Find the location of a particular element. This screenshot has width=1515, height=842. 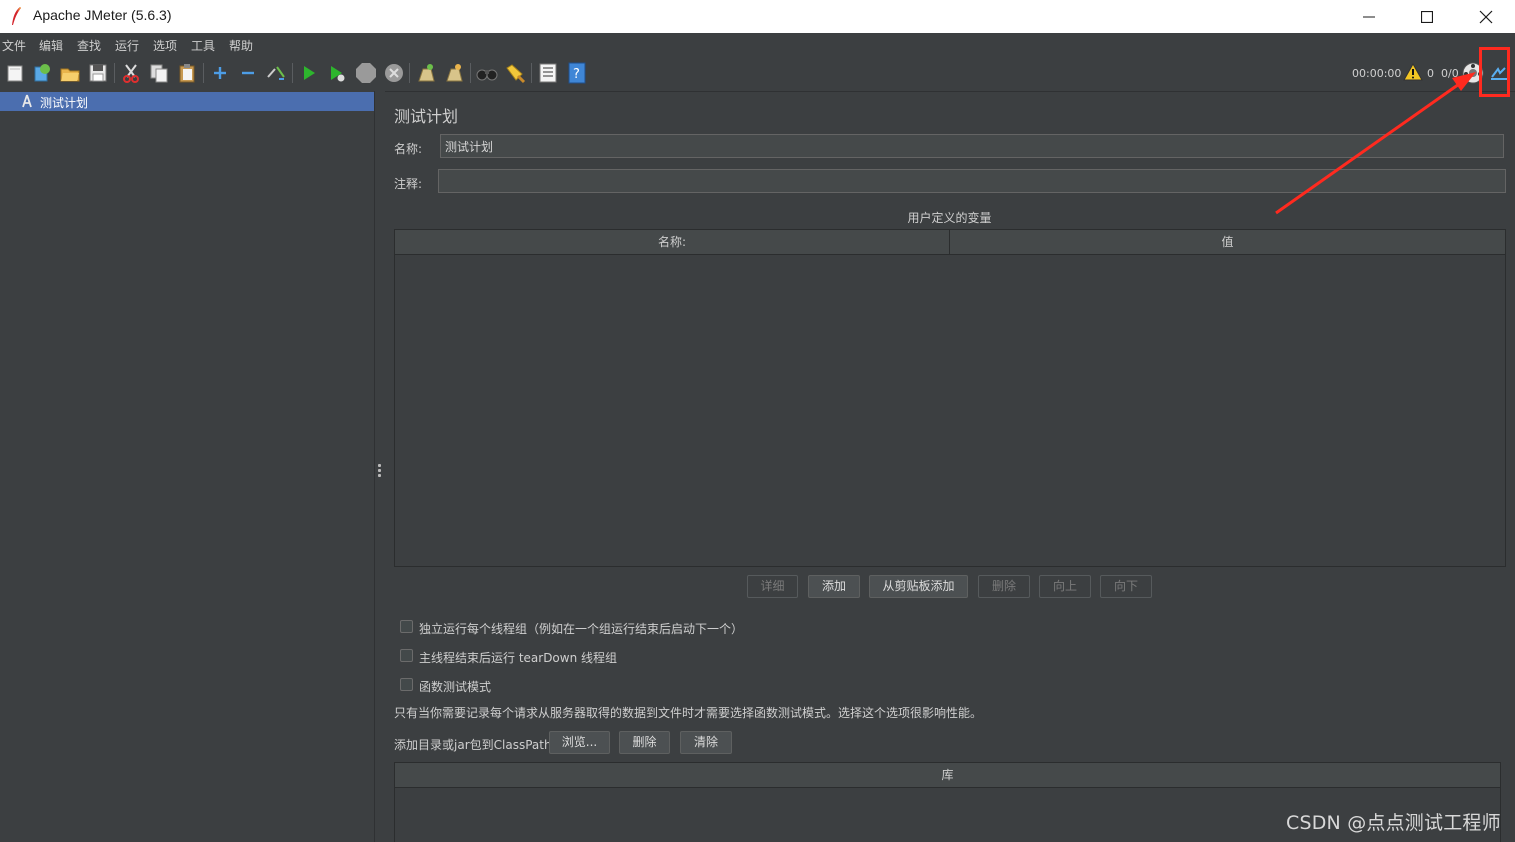

maximize-icon is located at coordinates (1427, 16).